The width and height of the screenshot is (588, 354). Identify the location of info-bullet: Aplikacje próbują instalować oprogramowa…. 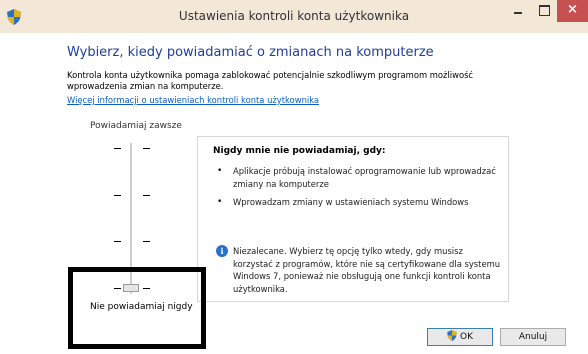
(364, 177).